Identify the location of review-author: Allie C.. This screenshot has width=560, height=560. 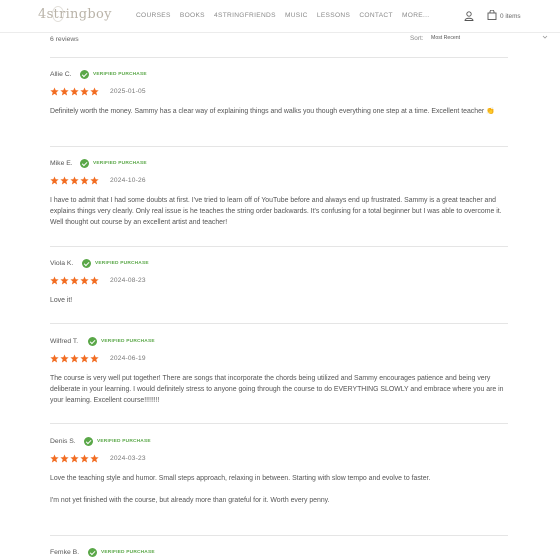
(61, 74).